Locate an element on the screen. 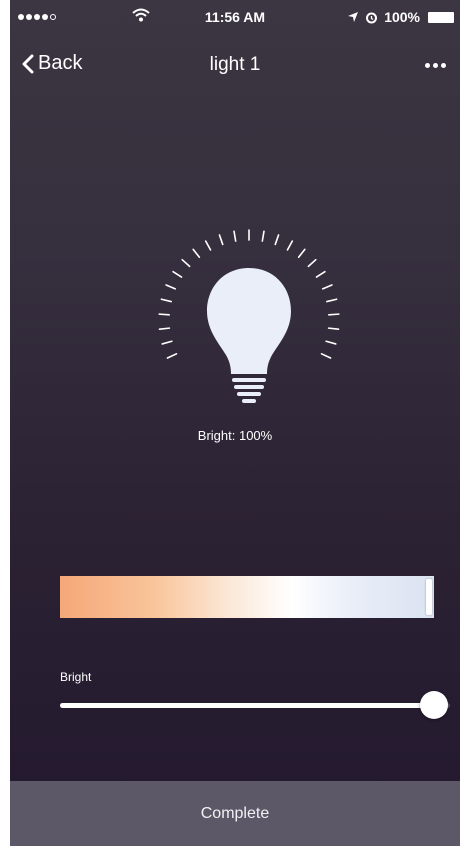  bulb-visual is located at coordinates (249, 310).